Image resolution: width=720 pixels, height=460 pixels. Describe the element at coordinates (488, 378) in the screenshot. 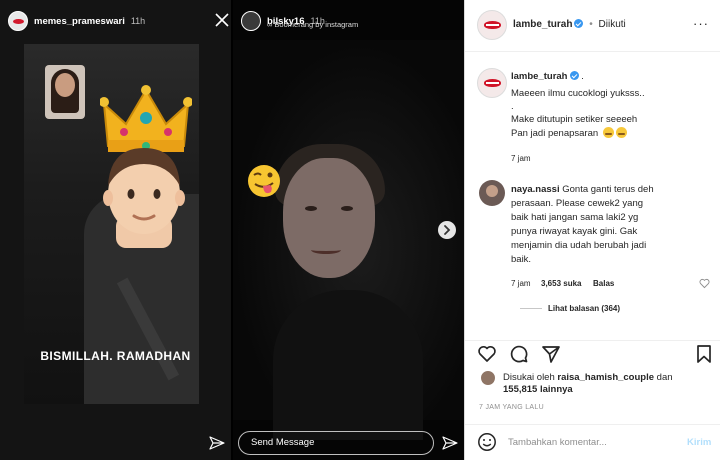

I see `liker-avatar` at that location.